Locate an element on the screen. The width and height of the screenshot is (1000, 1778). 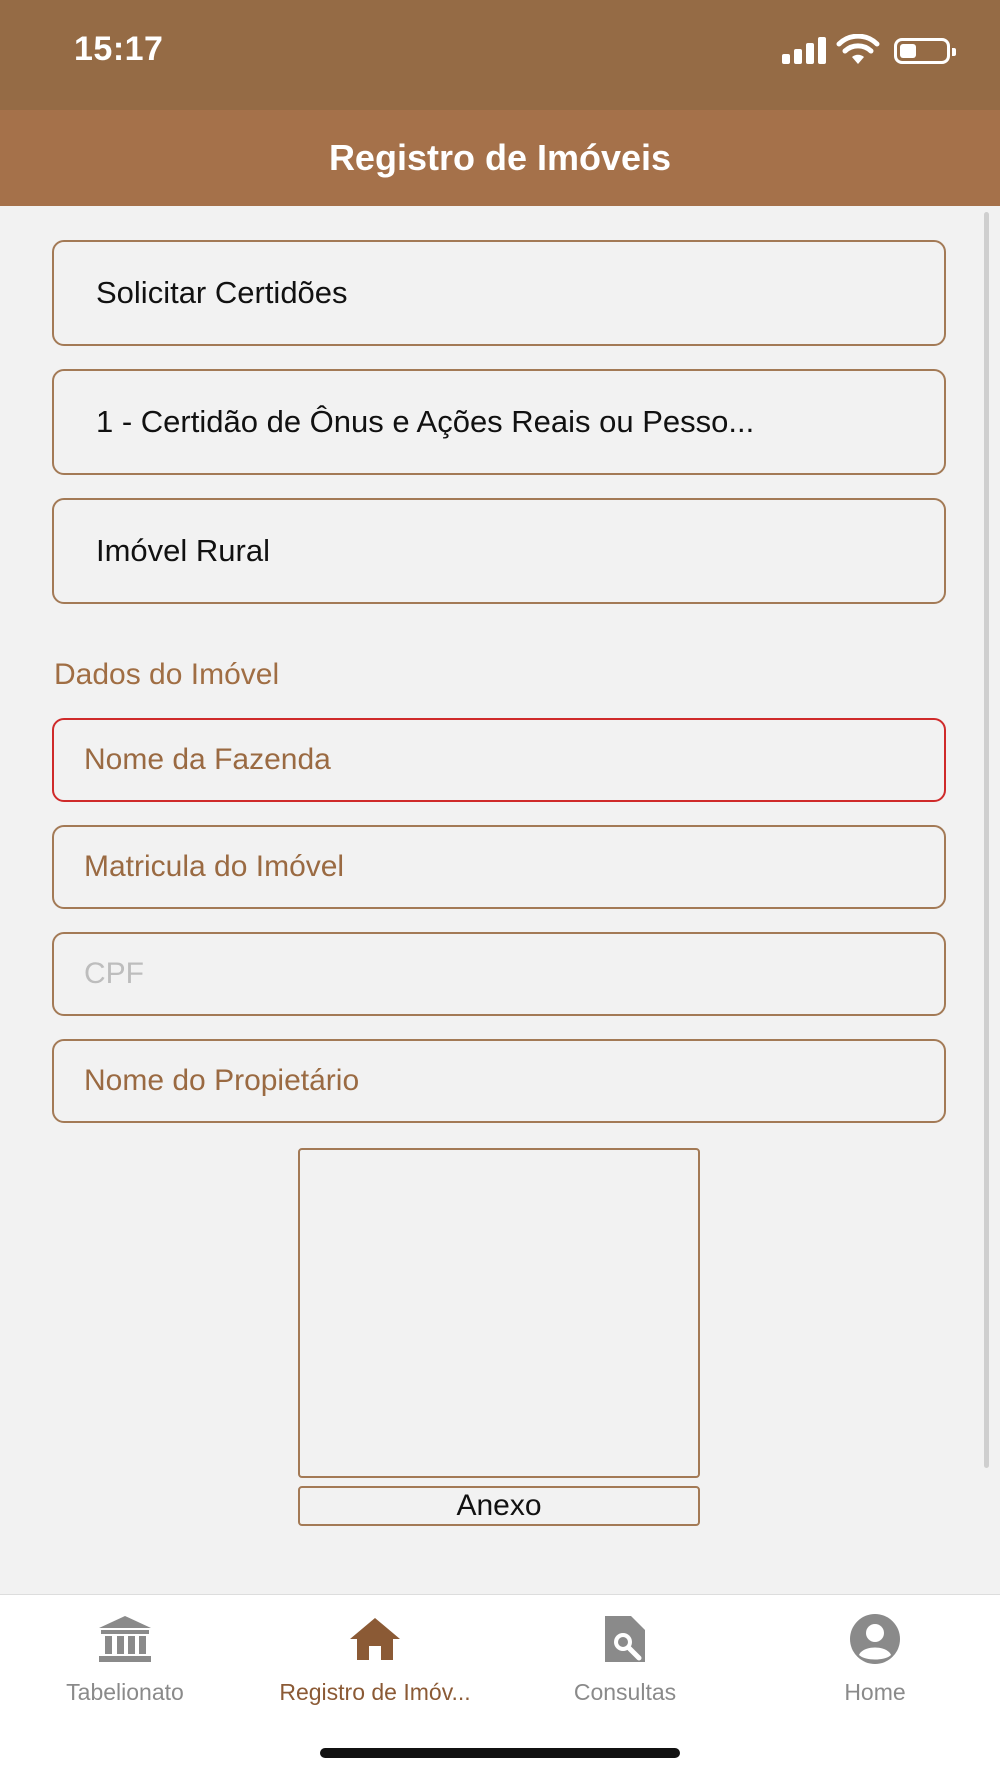
property-type-select: Imóvel Rural is located at coordinates (499, 551).